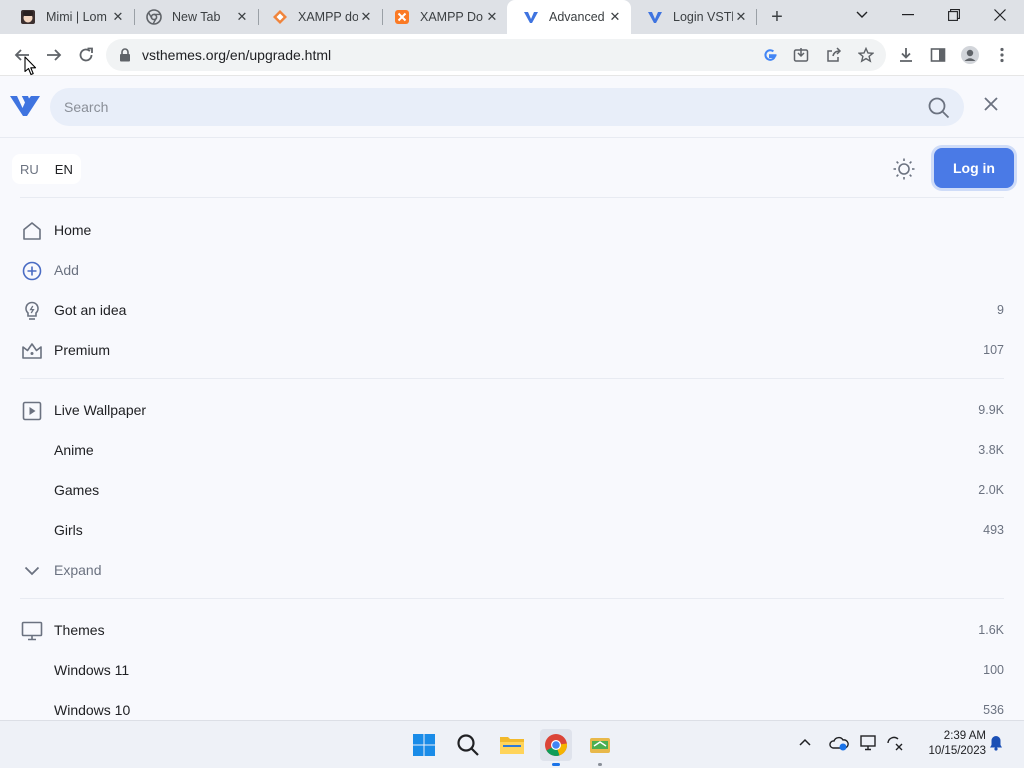  I want to click on vsthemes-logo, so click(25, 108).